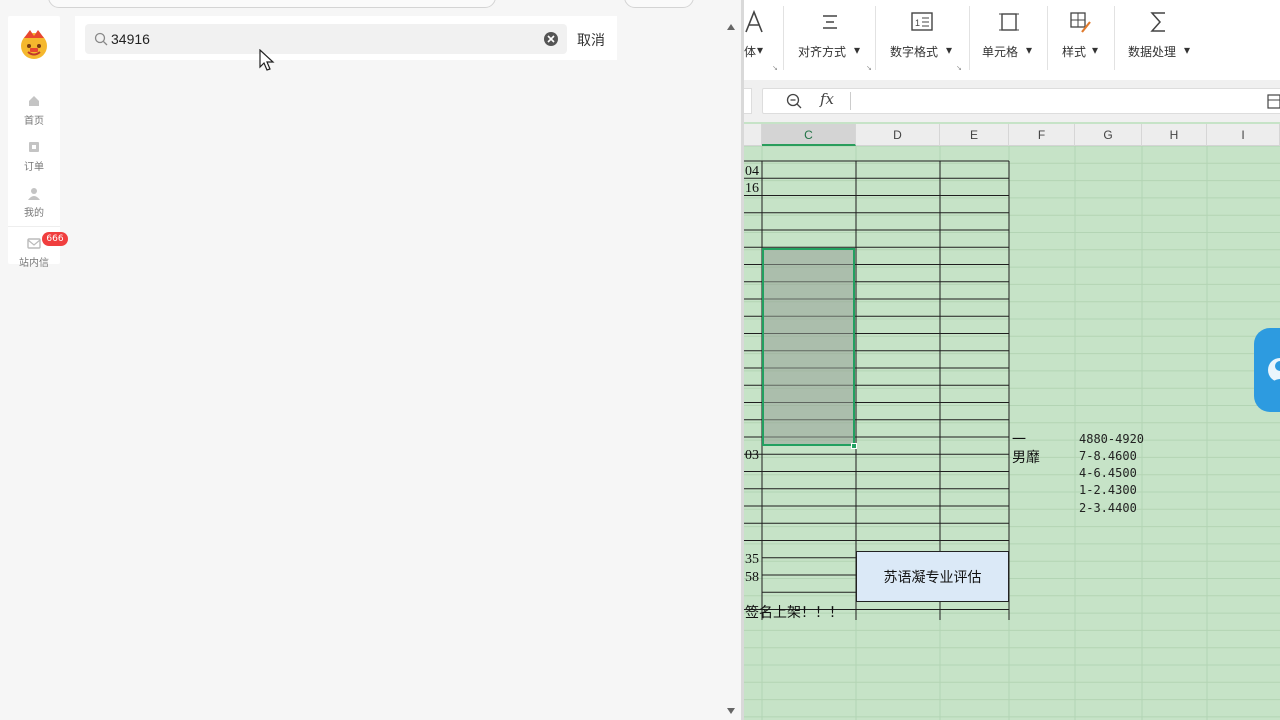 The width and height of the screenshot is (1280, 720). Describe the element at coordinates (34, 213) in the screenshot. I see `sidebar-item-label: 我的` at that location.